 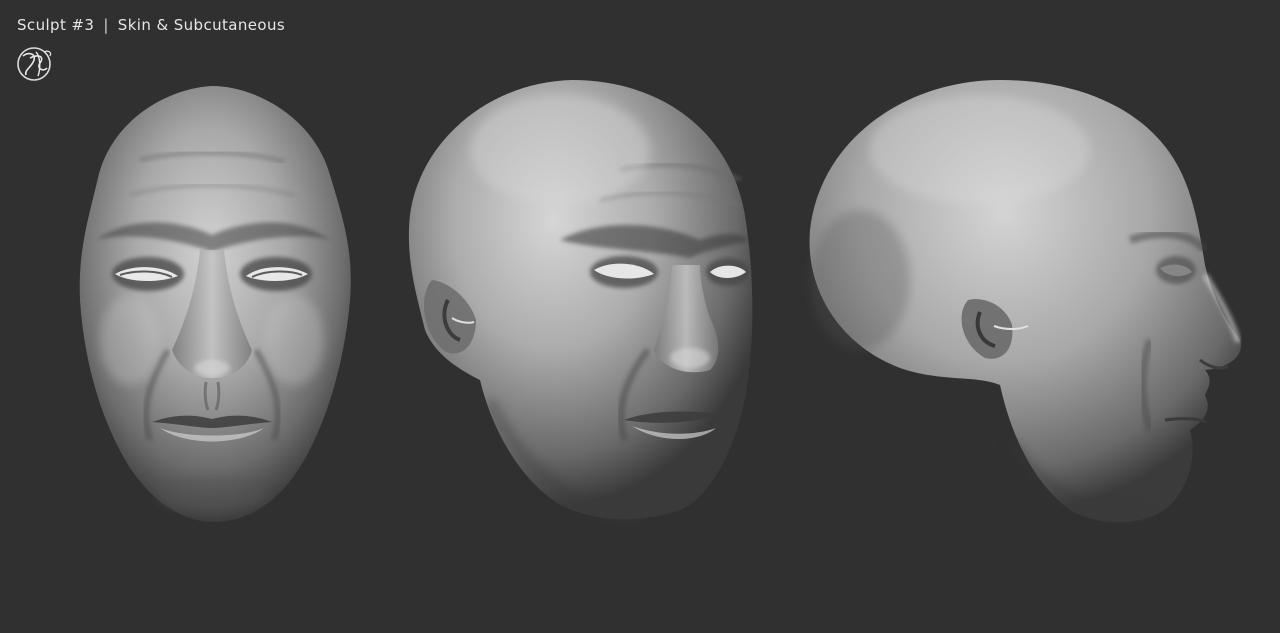 I want to click on head-front-sculpt-icon, so click(x=215, y=304).